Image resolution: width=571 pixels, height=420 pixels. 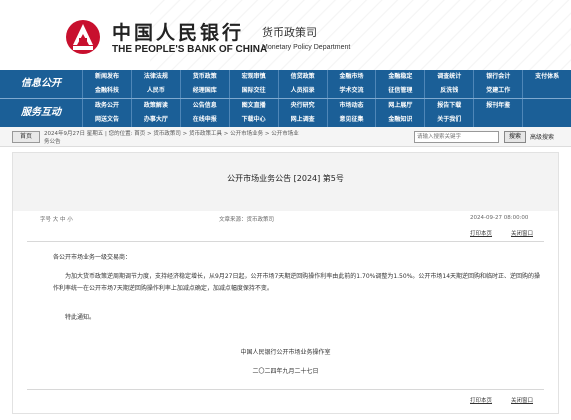 I want to click on dept-name-cn: 货币政策司, so click(x=289, y=32).